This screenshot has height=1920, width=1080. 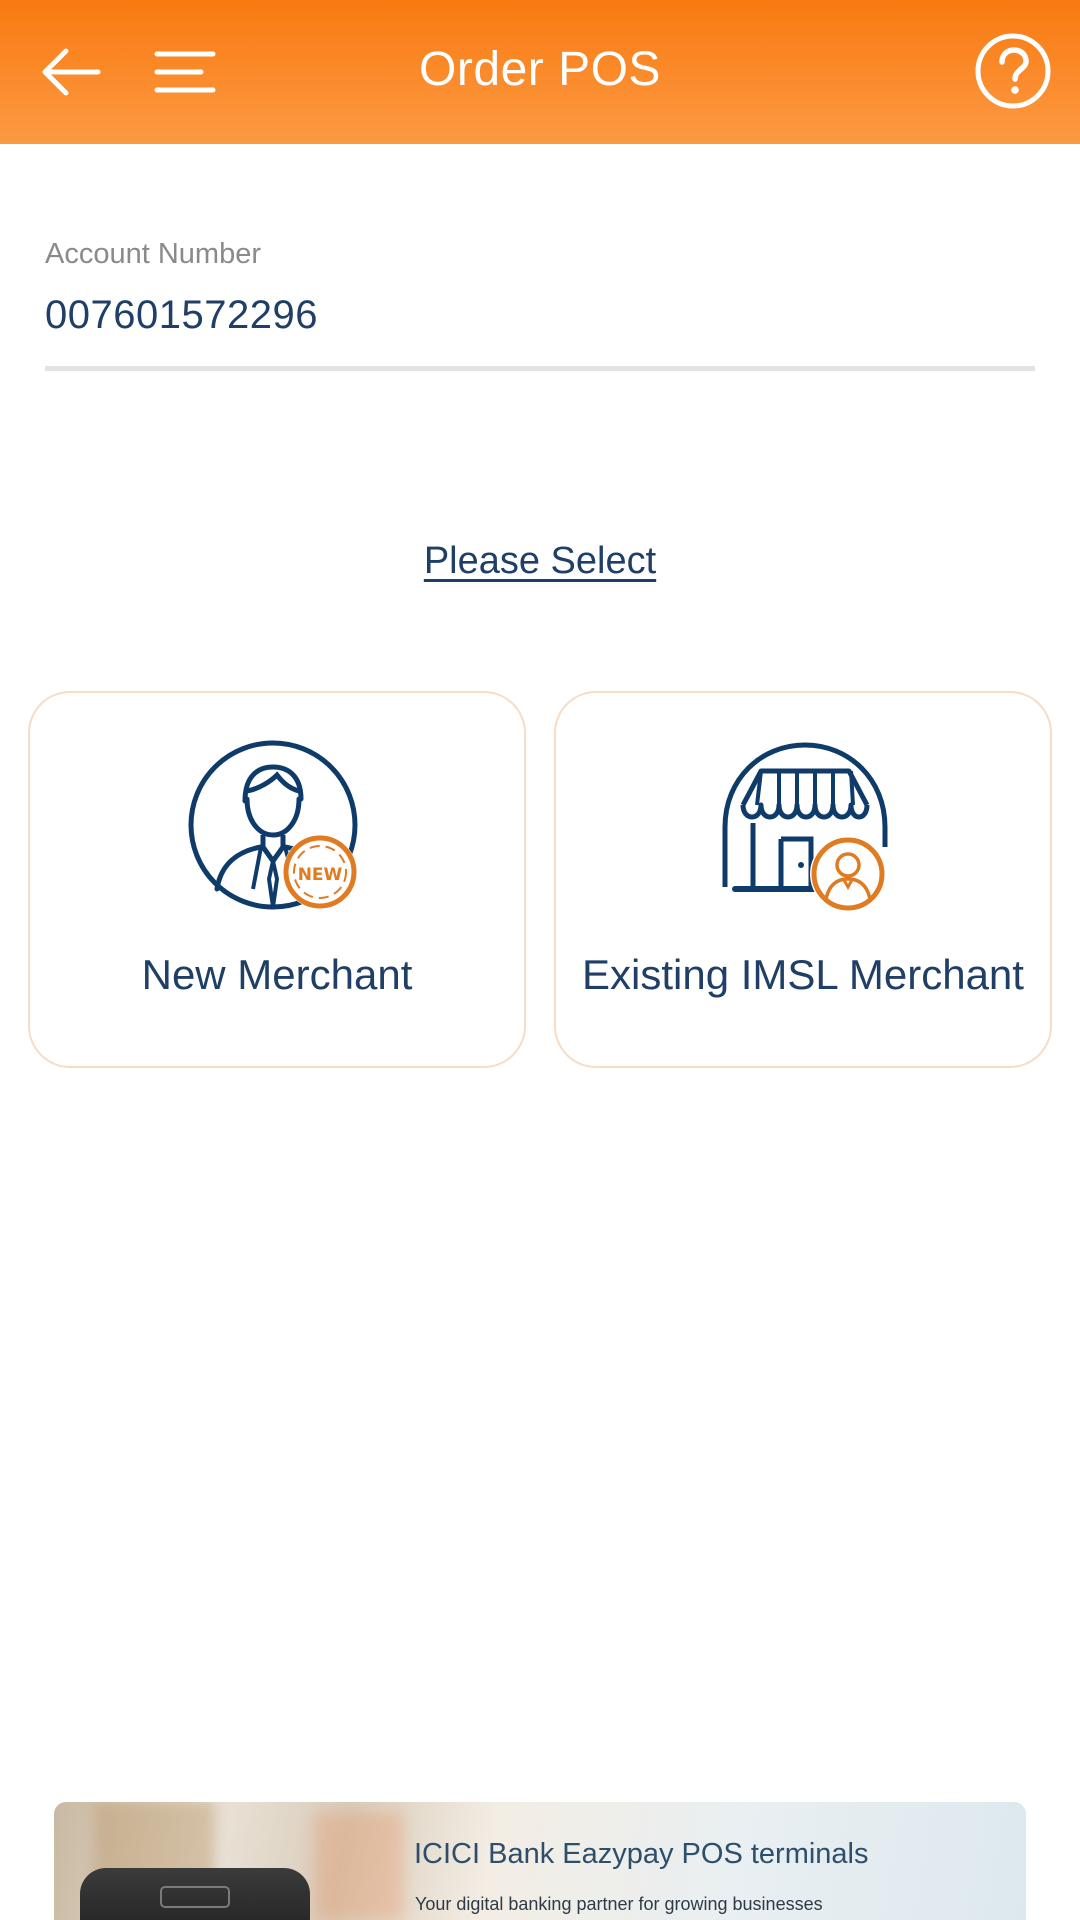 I want to click on new-merchant-label: New Merchant, so click(x=277, y=974).